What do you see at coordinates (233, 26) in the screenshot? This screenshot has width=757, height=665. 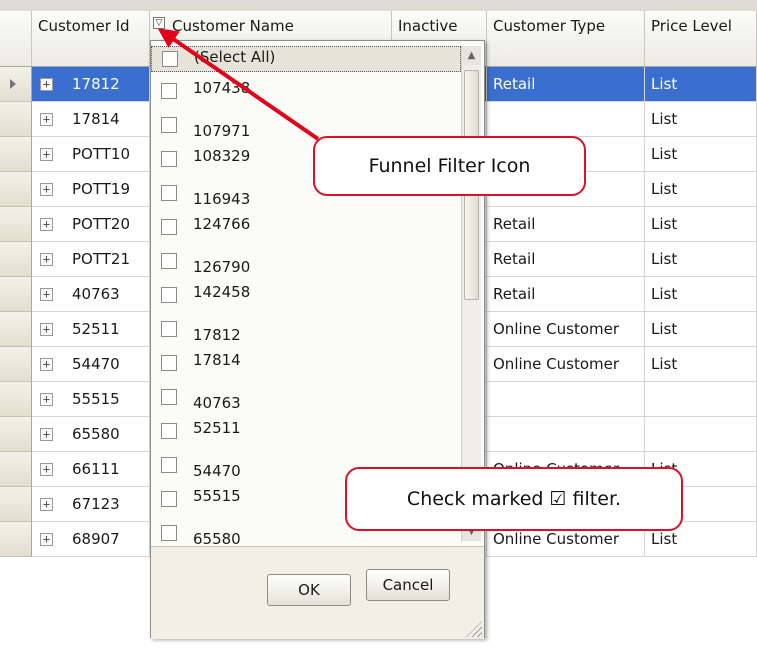 I see `header-label: Customer Name` at bounding box center [233, 26].